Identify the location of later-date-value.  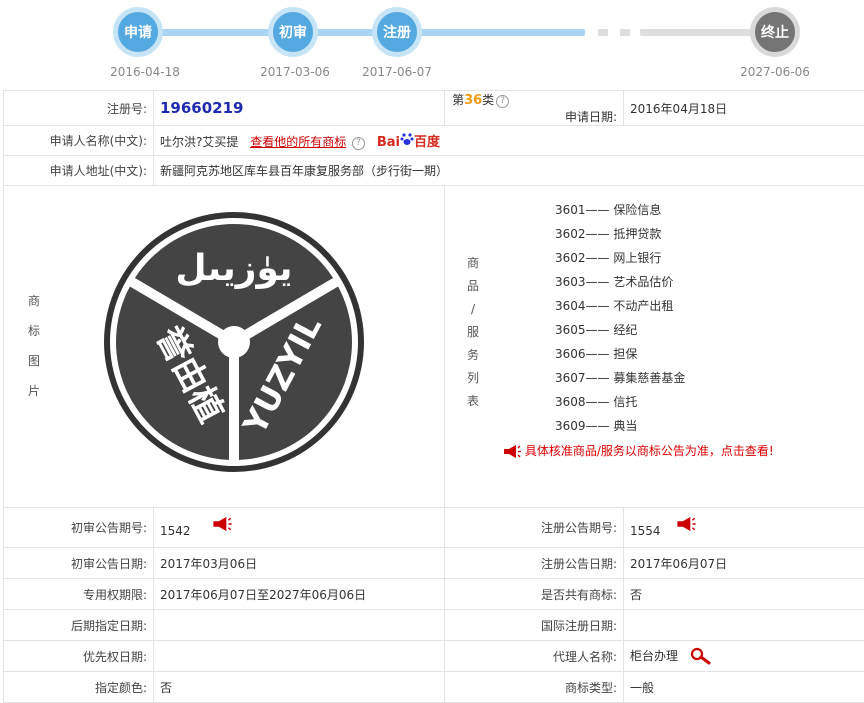
(299, 625).